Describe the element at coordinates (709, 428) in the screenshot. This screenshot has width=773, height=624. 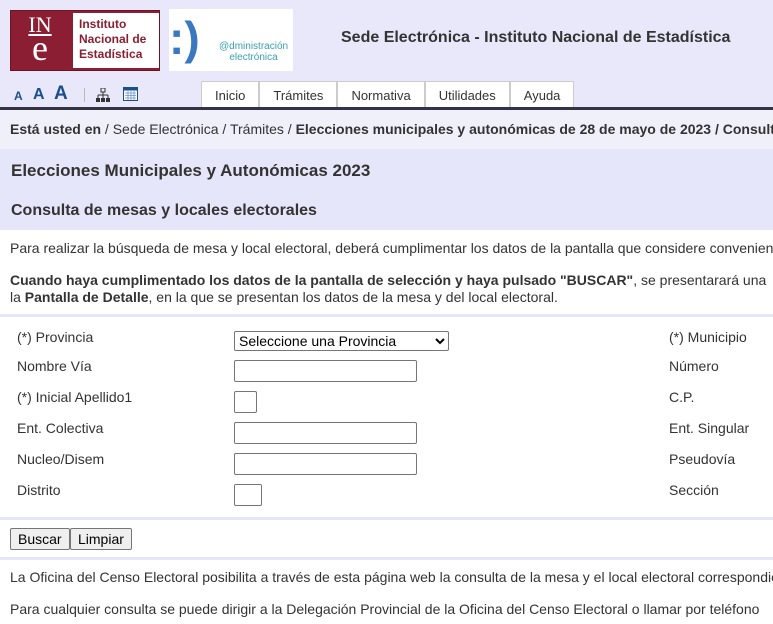
I see `label-ent-singular: Ent. Singular` at that location.